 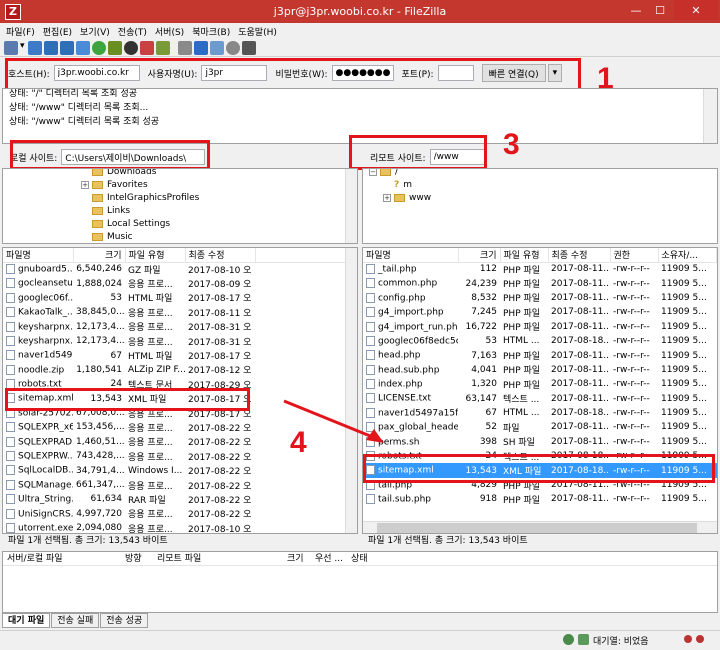 What do you see at coordinates (35, 47) in the screenshot?
I see `toggle-log-icon` at bounding box center [35, 47].